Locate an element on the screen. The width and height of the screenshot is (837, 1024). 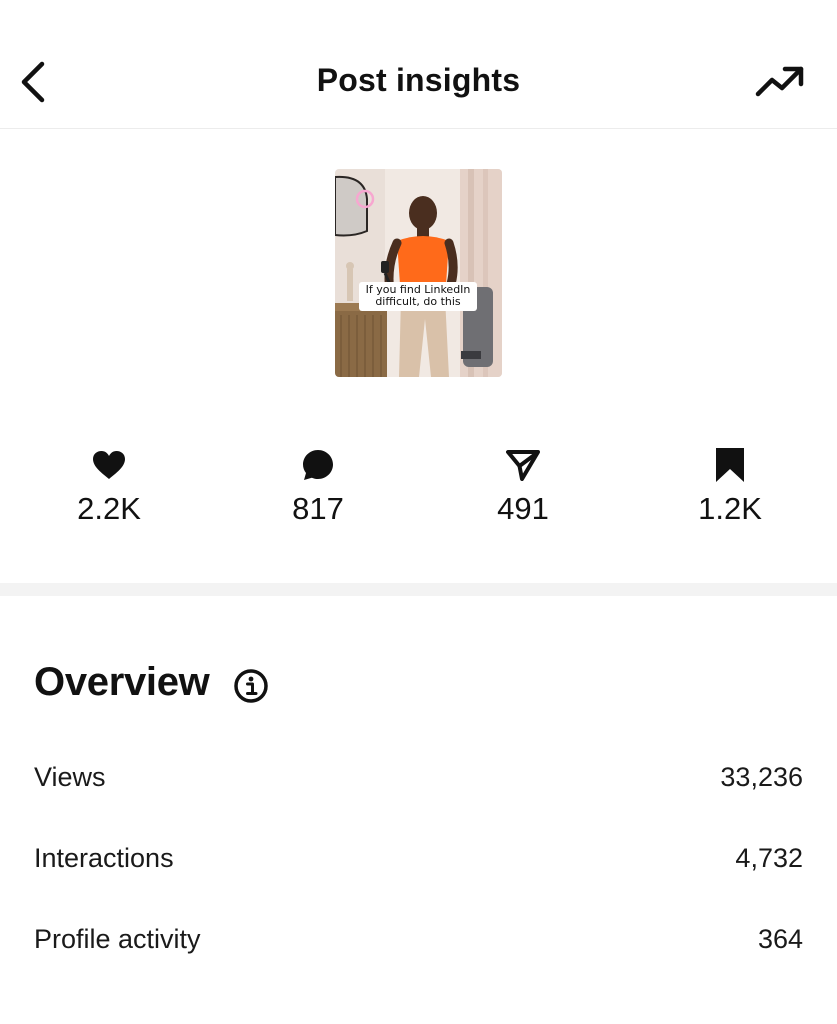
post-thumbnail: If you find LinkedIn difficult, do this is located at coordinates (418, 273).